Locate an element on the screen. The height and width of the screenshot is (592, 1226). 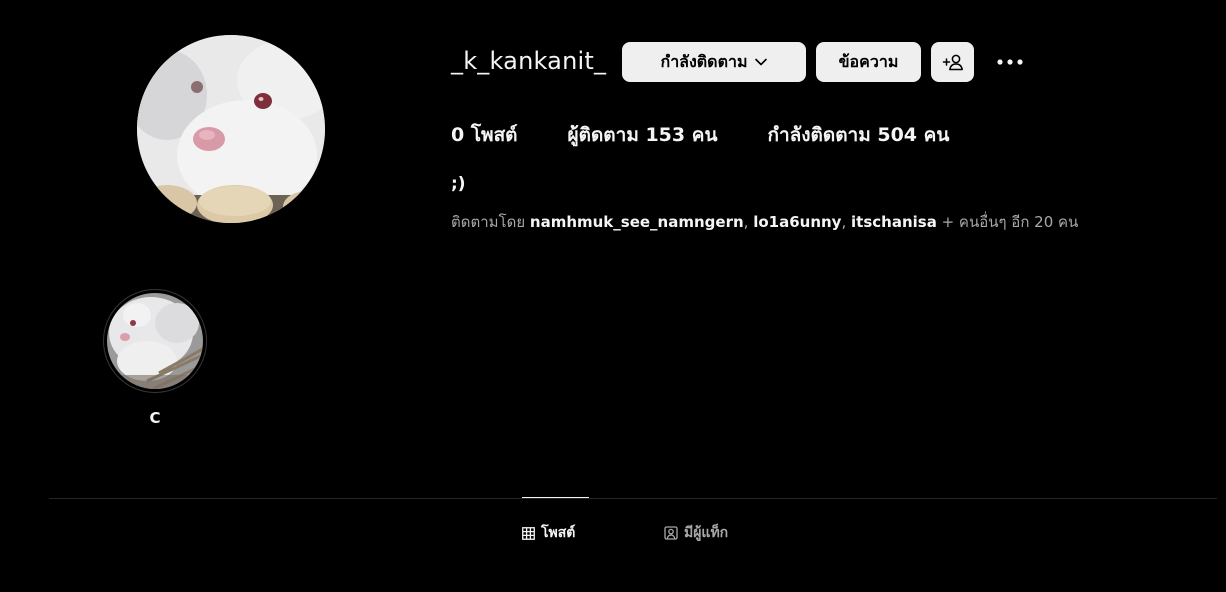
highlight-label: C is located at coordinates (155, 418).